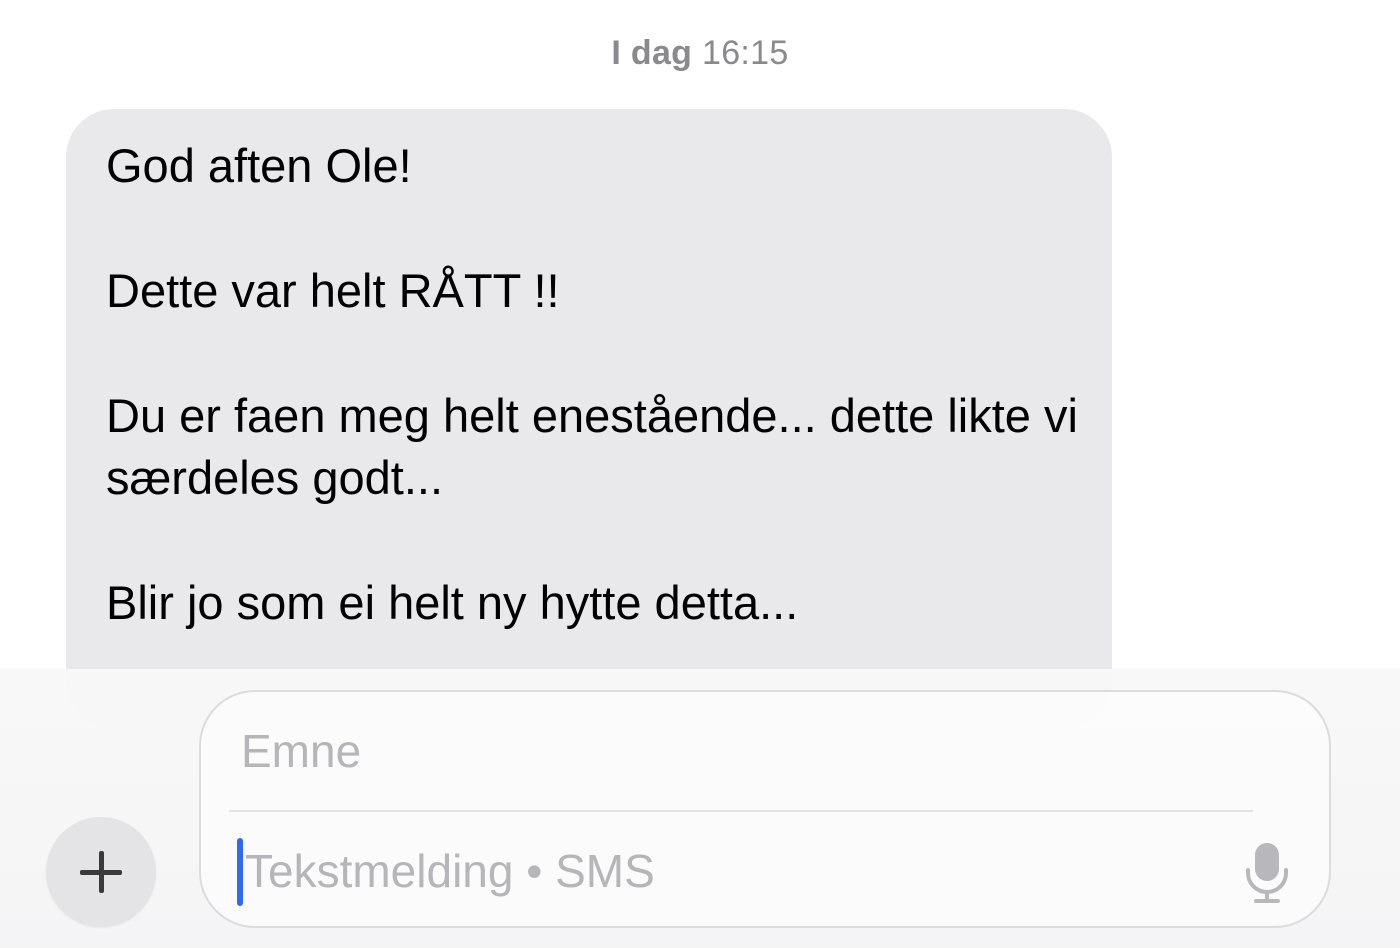 This screenshot has width=1400, height=948. What do you see at coordinates (741, 811) in the screenshot?
I see `field-divider` at bounding box center [741, 811].